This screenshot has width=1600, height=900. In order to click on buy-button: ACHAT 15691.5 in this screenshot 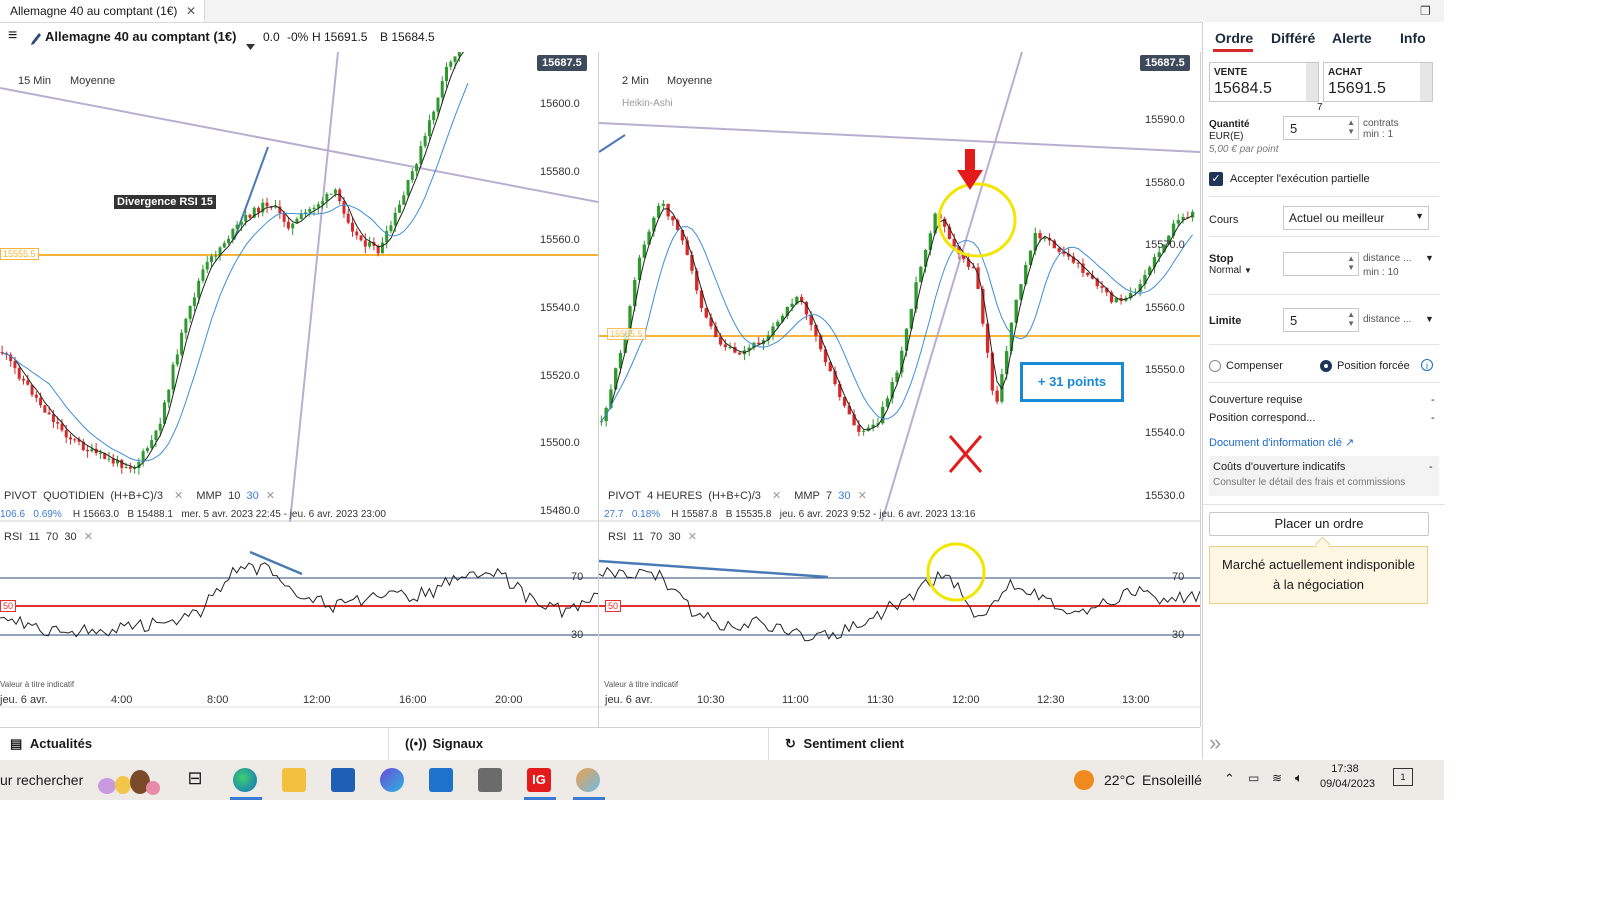, I will do `click(1378, 82)`.